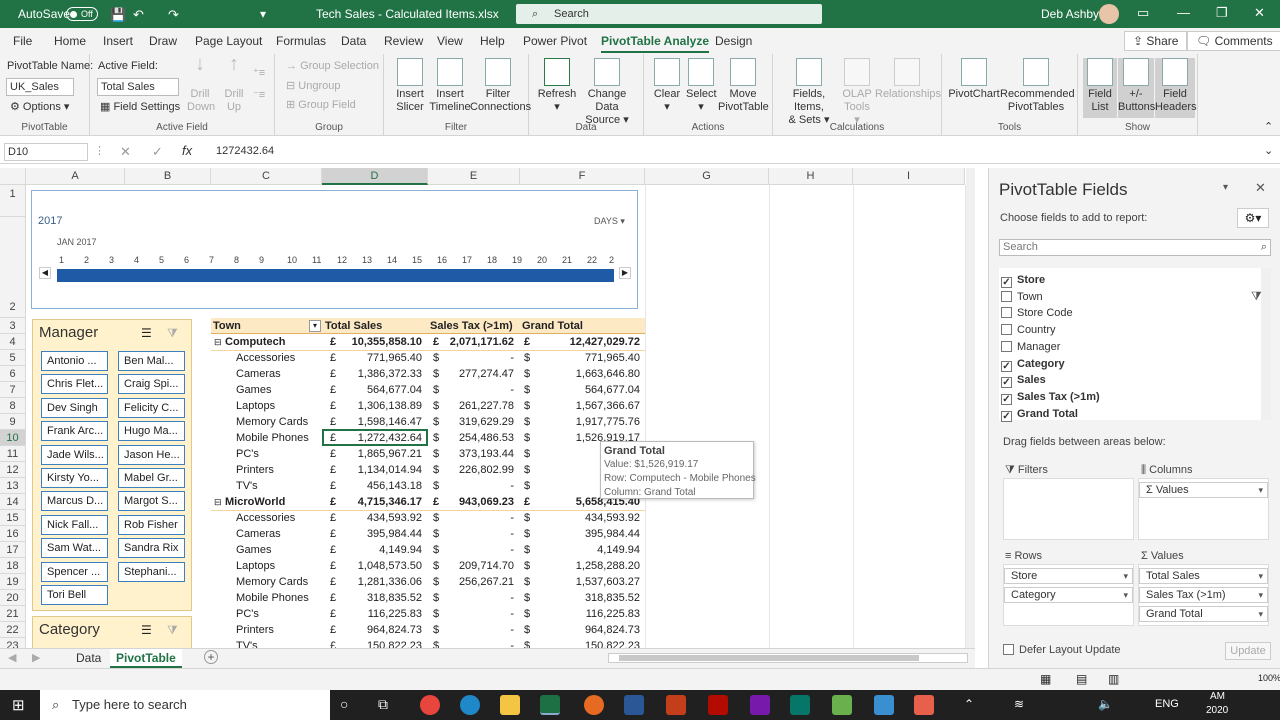 This screenshot has height=720, width=1280. I want to click on pivotchart-button: PivotChart, so click(974, 79).